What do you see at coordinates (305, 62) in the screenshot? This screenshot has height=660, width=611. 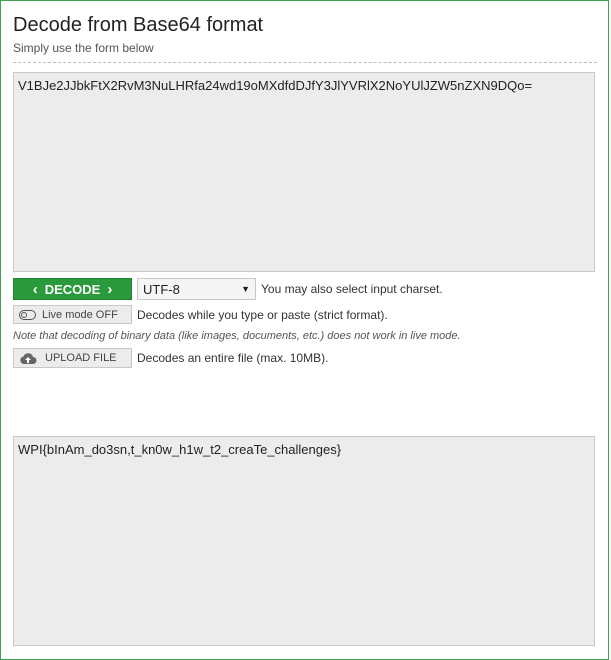 I see `divider` at bounding box center [305, 62].